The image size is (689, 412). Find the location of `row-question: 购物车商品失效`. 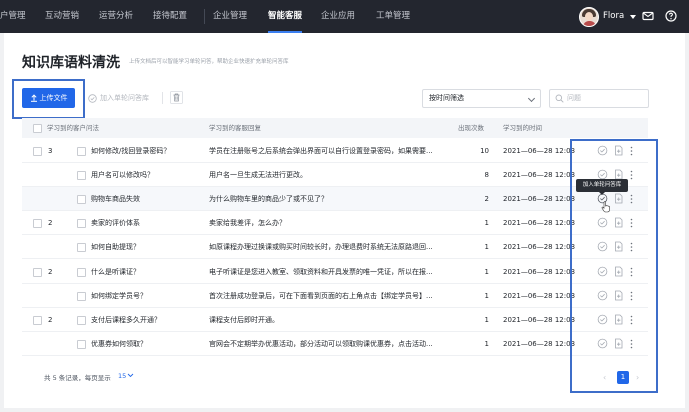

row-question: 购物车商品失效 is located at coordinates (115, 199).